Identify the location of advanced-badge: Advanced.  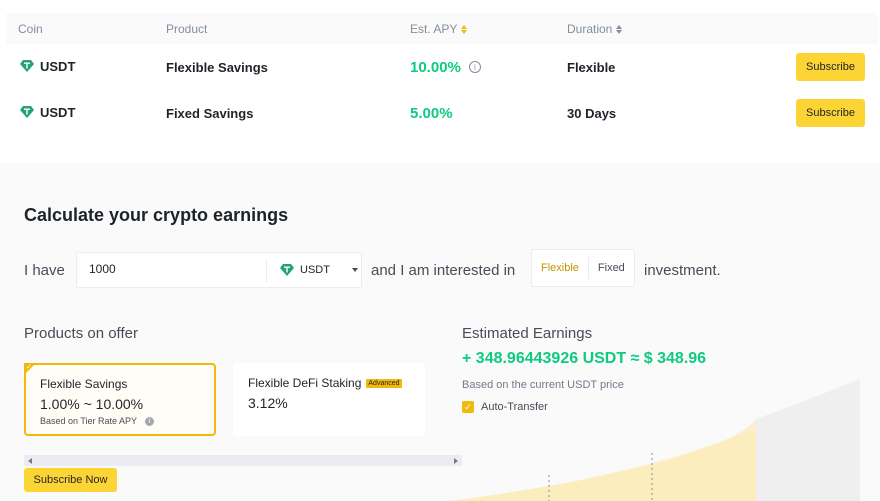
(384, 383).